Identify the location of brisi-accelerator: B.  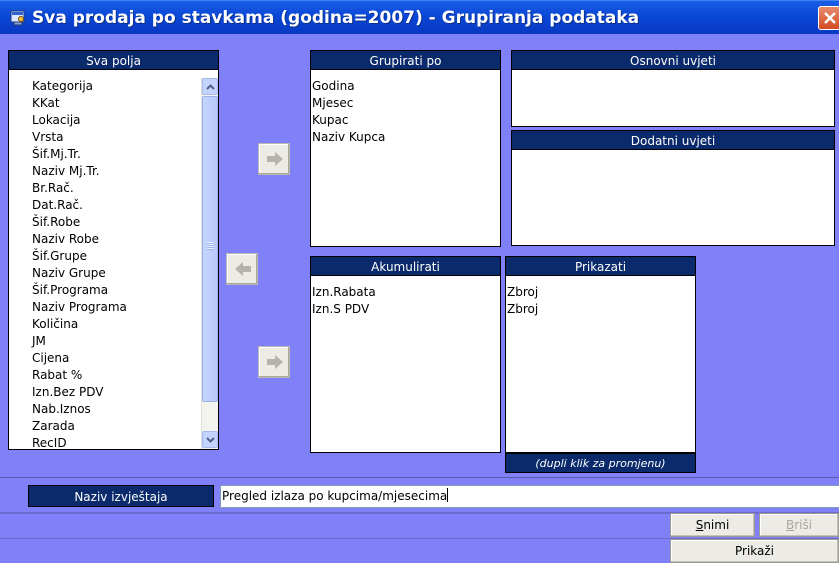
(790, 525).